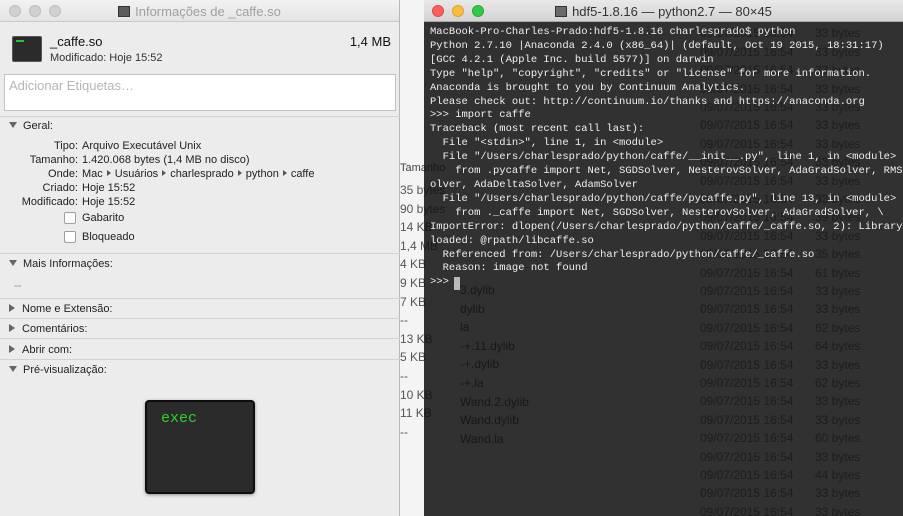  Describe the element at coordinates (109, 188) in the screenshot. I see `criado-value: Hoje 15:52` at that location.